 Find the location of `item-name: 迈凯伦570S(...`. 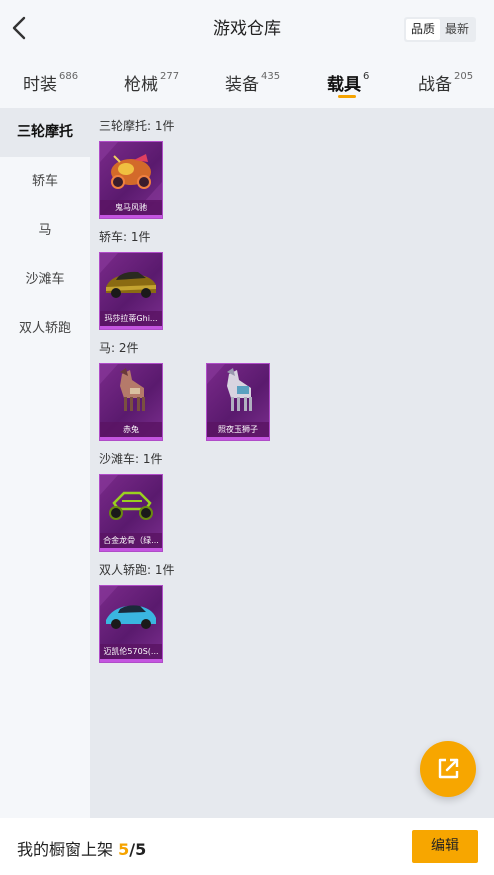

item-name: 迈凯伦570S(... is located at coordinates (131, 651).